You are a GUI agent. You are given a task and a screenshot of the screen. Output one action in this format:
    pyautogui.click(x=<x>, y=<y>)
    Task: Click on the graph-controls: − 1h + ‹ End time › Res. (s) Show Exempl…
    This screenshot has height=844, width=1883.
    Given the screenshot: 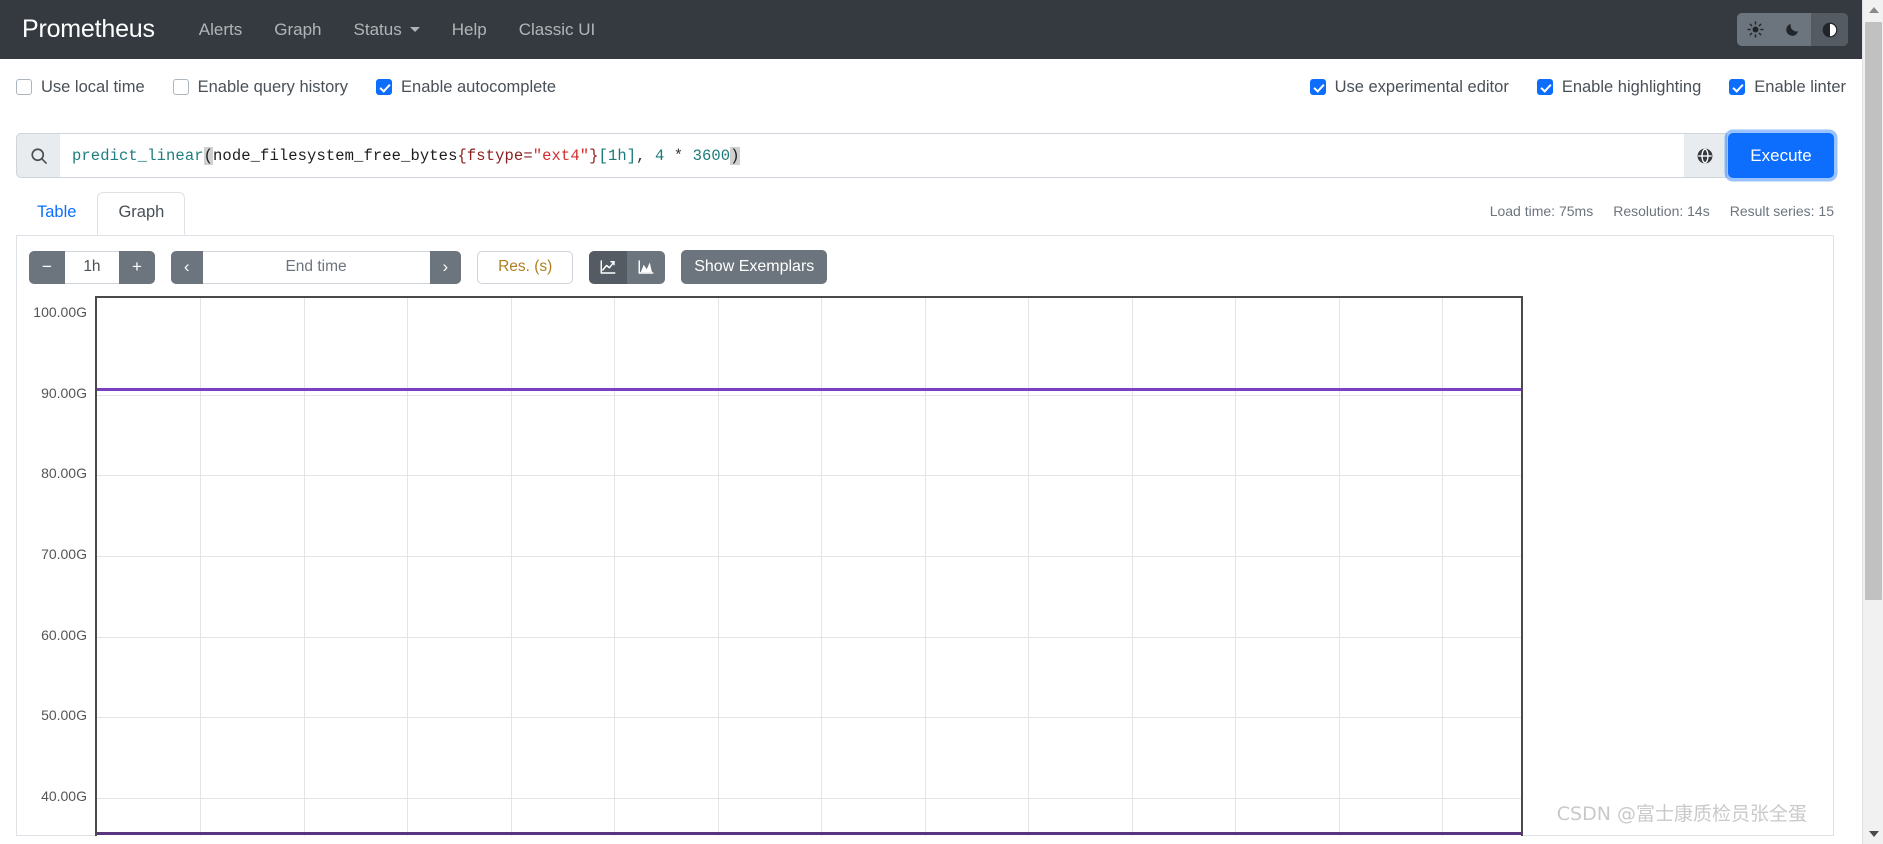 What is the action you would take?
    pyautogui.click(x=925, y=267)
    